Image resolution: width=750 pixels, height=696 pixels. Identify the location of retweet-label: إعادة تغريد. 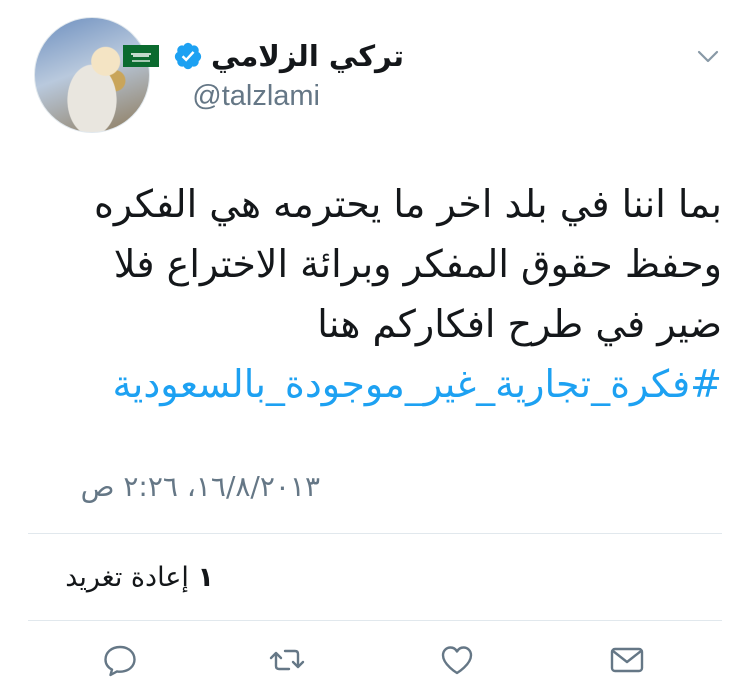
(127, 577).